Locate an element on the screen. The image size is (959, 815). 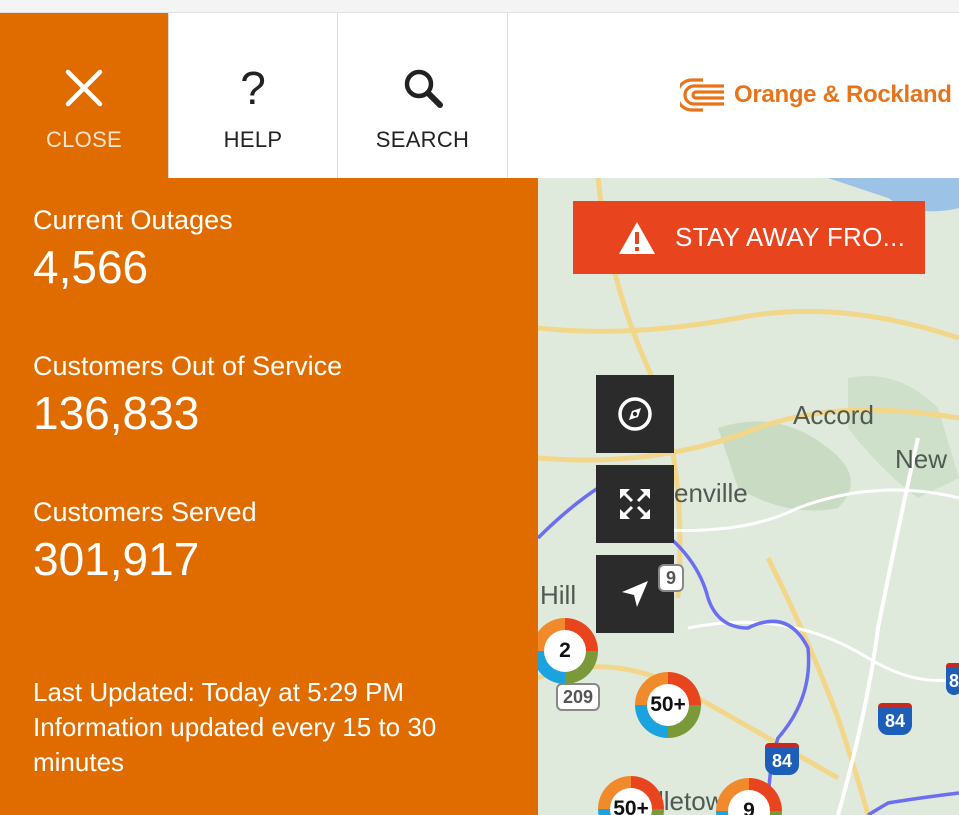
cluster-count: 50+ is located at coordinates (668, 705).